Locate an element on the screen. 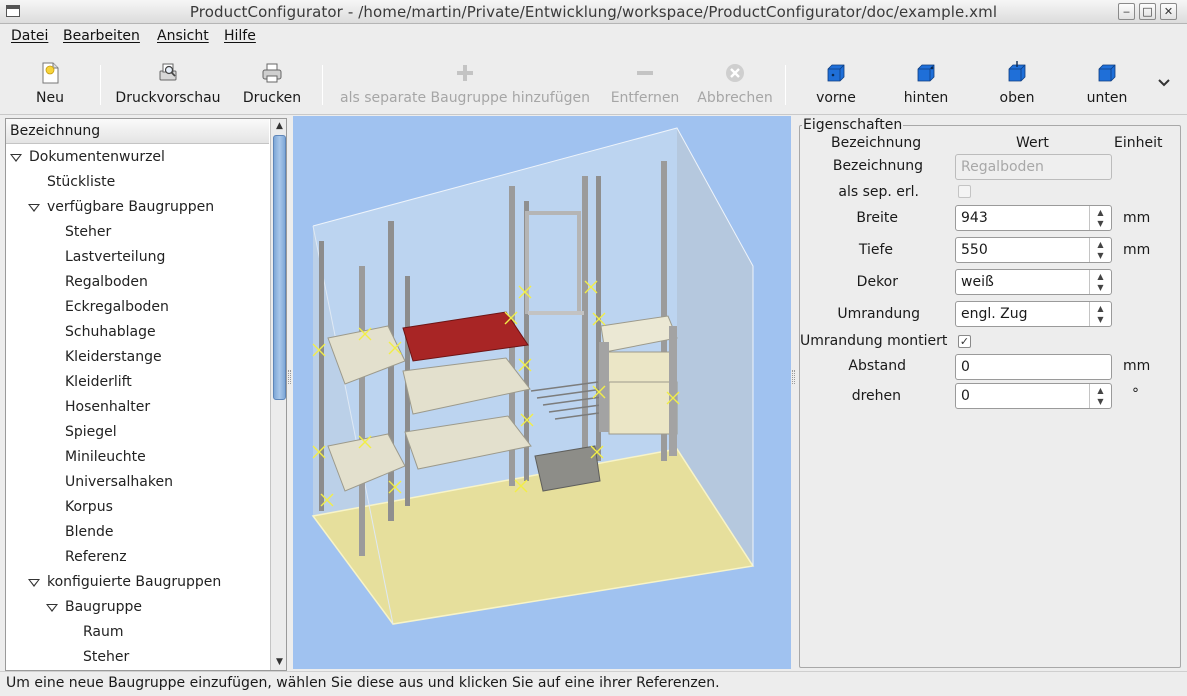 The image size is (1187, 696). label-als-sep-erl: als sep. erl. is located at coordinates (878, 192).